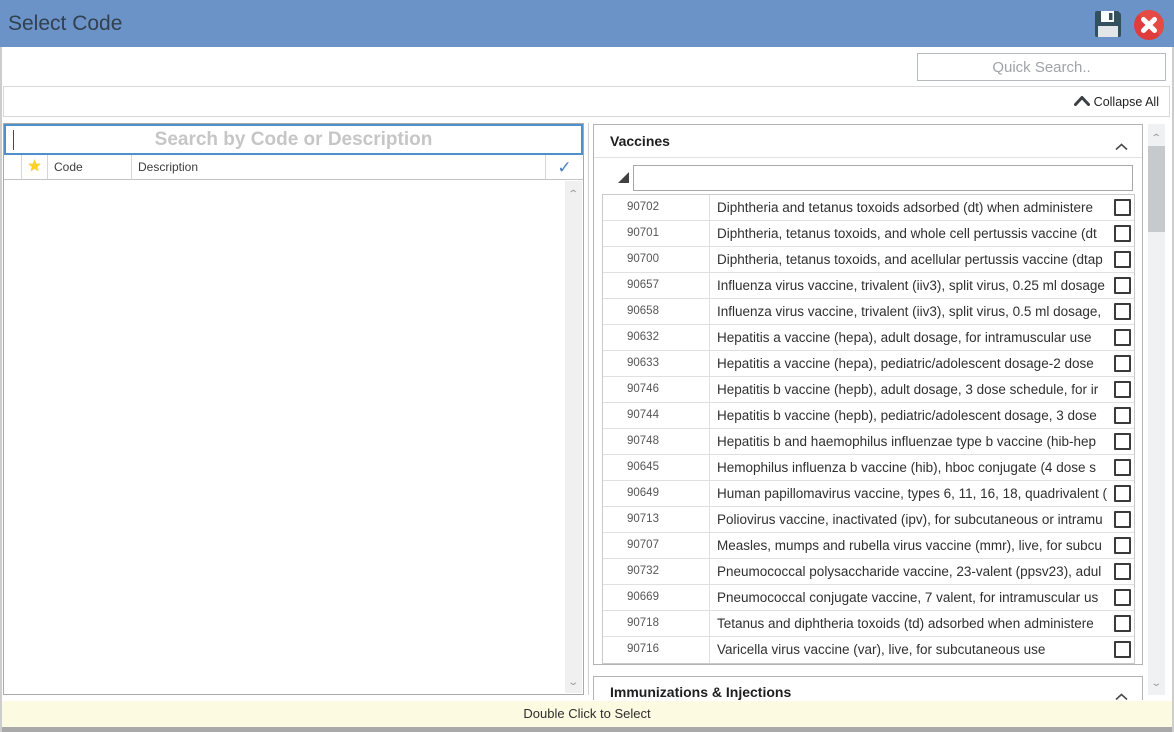 This screenshot has height=732, width=1174. Describe the element at coordinates (90, 167) in the screenshot. I see `column-code: Code` at that location.